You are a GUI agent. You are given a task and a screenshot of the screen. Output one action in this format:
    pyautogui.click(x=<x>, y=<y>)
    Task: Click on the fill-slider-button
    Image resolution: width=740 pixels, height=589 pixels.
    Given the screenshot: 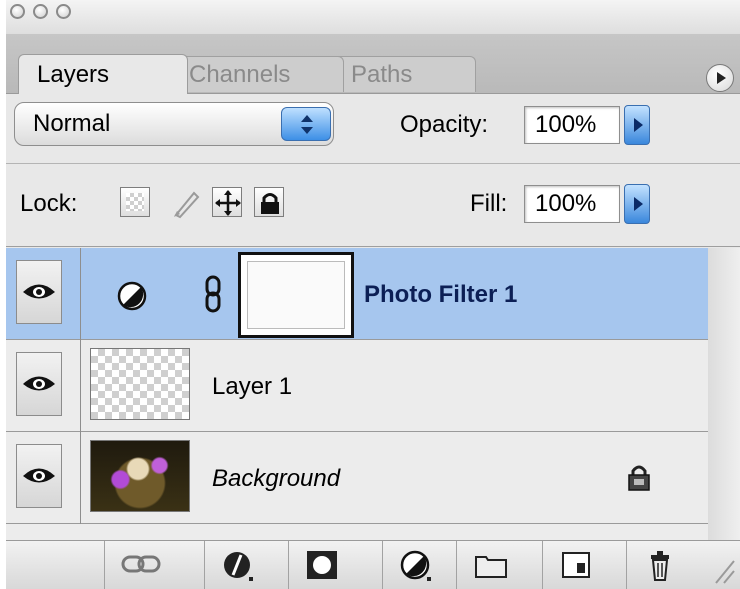 What is the action you would take?
    pyautogui.click(x=637, y=204)
    